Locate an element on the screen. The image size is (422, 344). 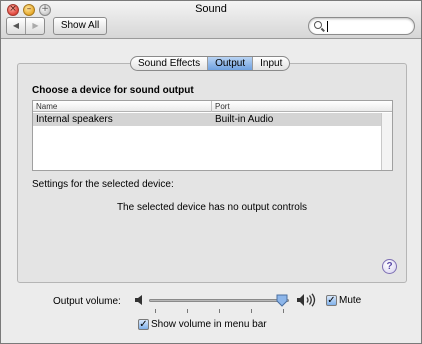
device-name-cell: Internal speakers is located at coordinates (74, 119).